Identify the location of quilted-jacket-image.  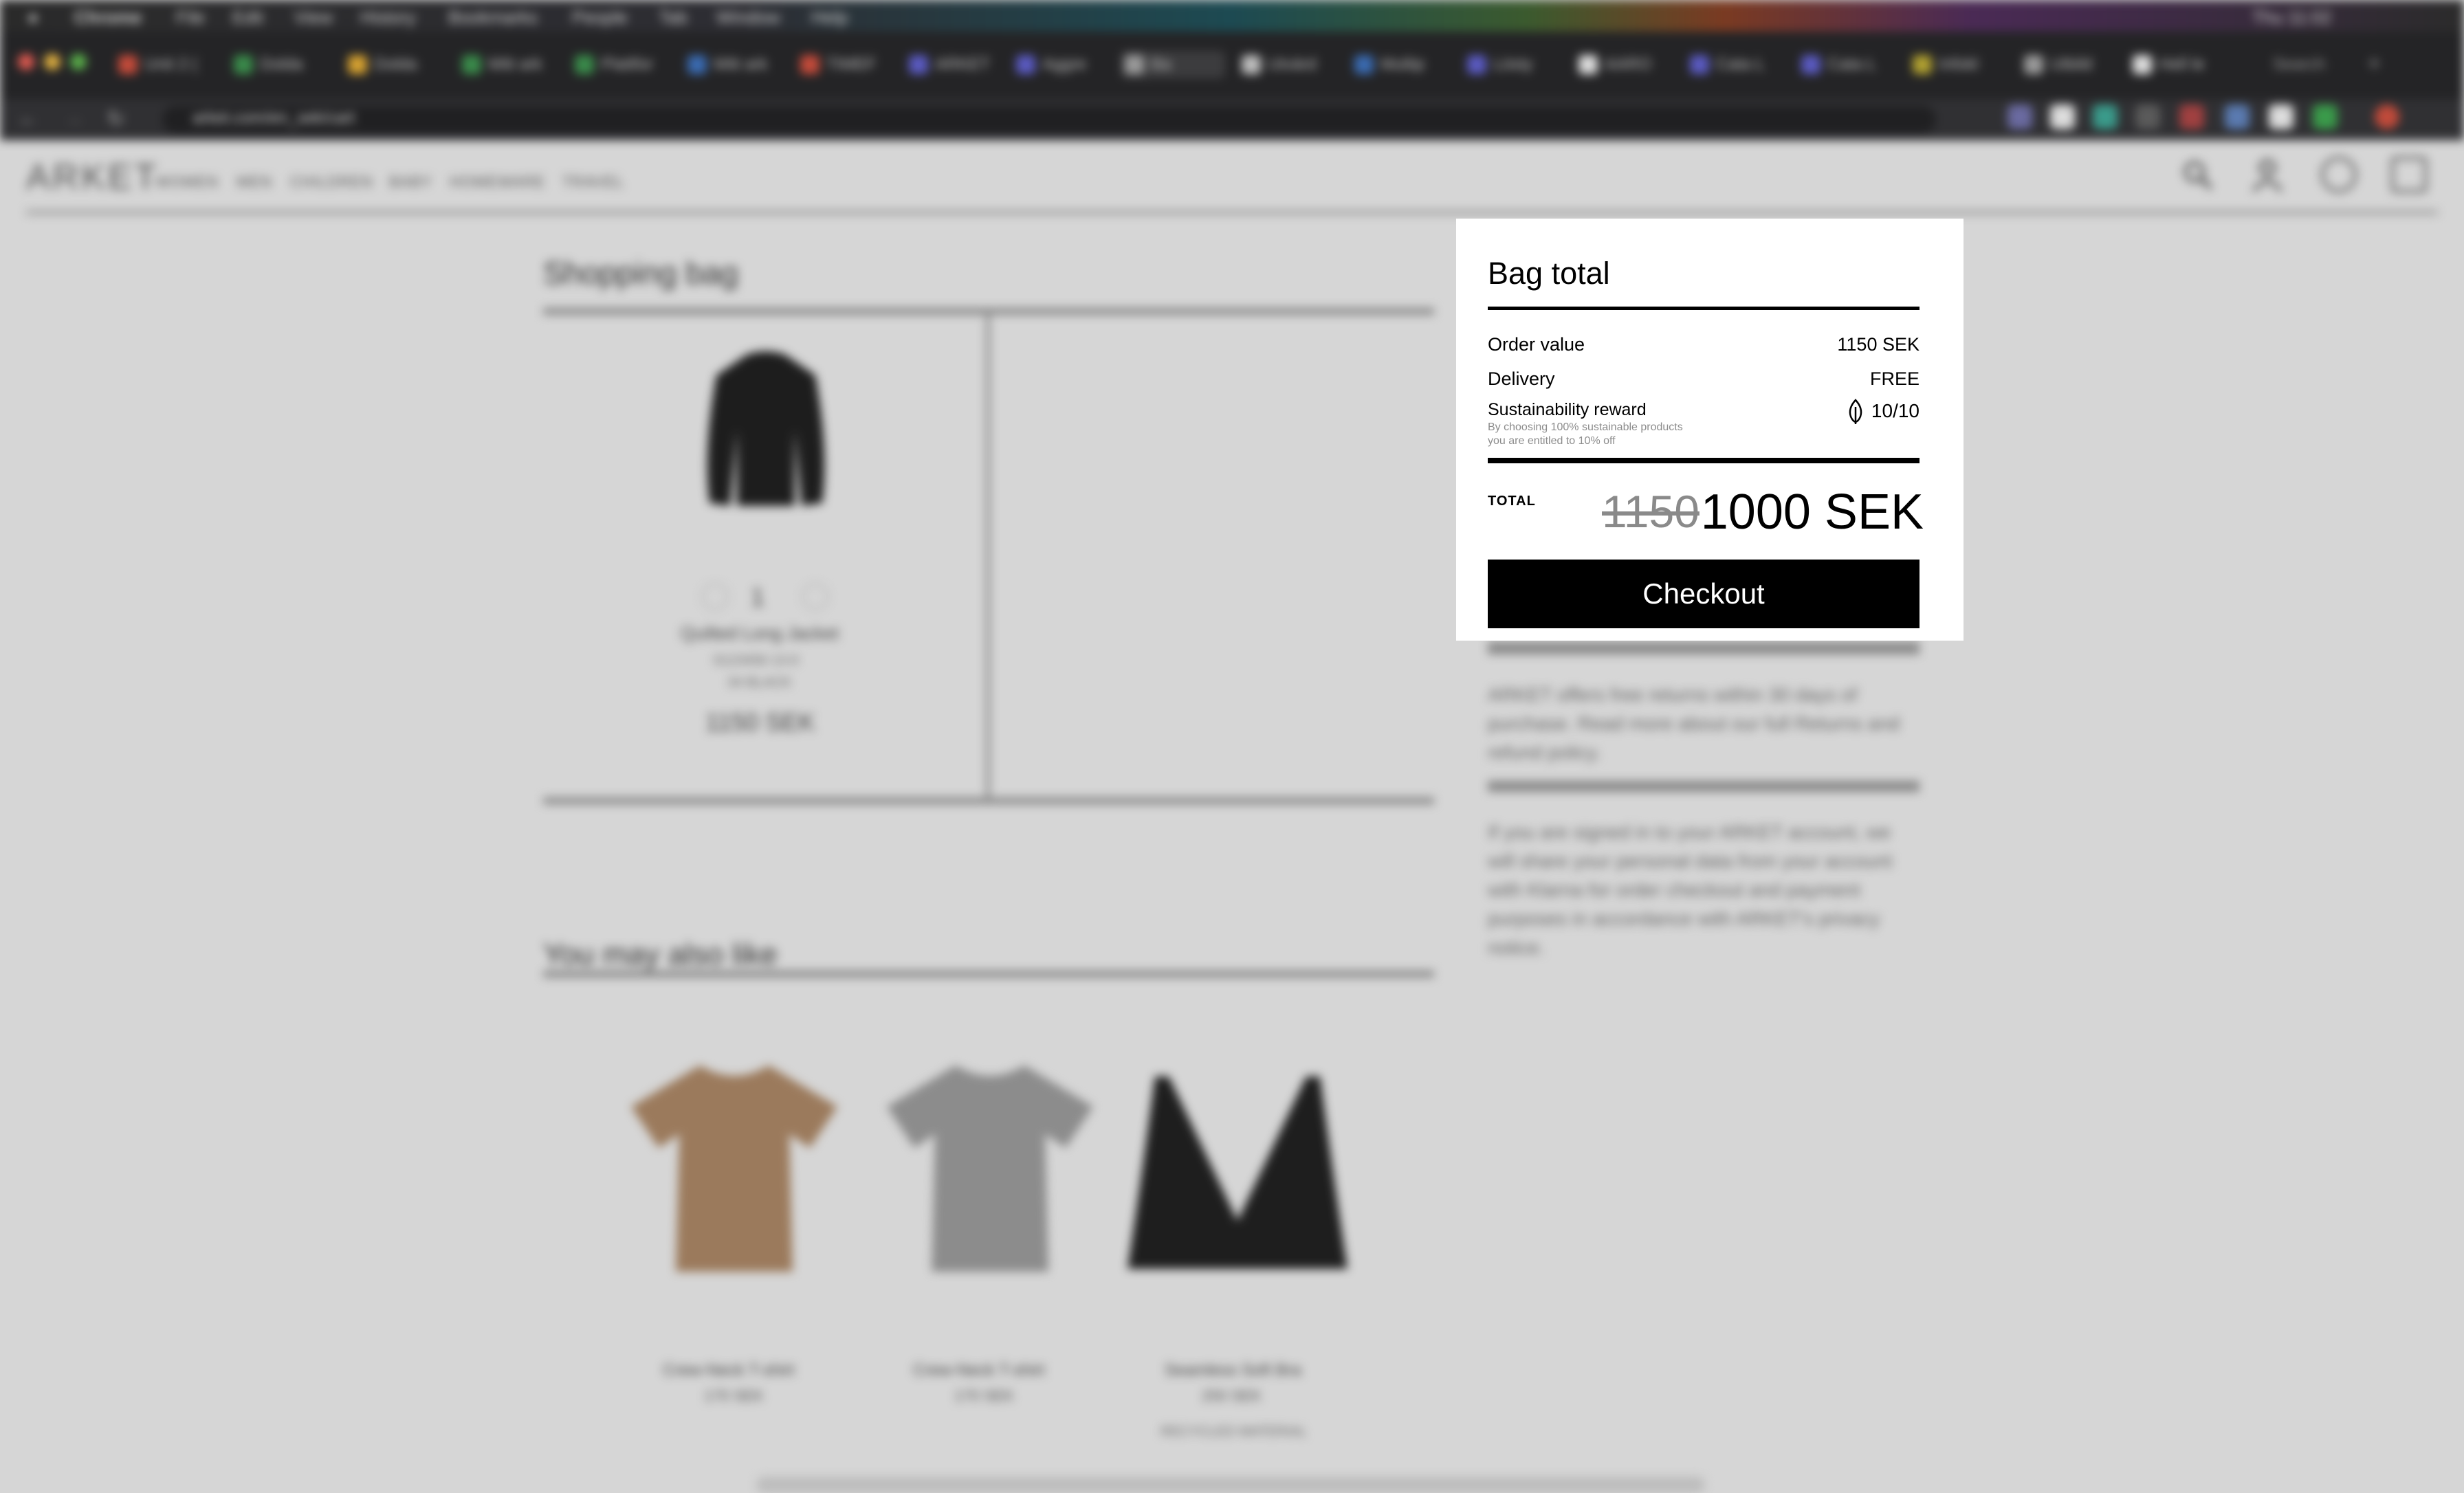
(765, 429).